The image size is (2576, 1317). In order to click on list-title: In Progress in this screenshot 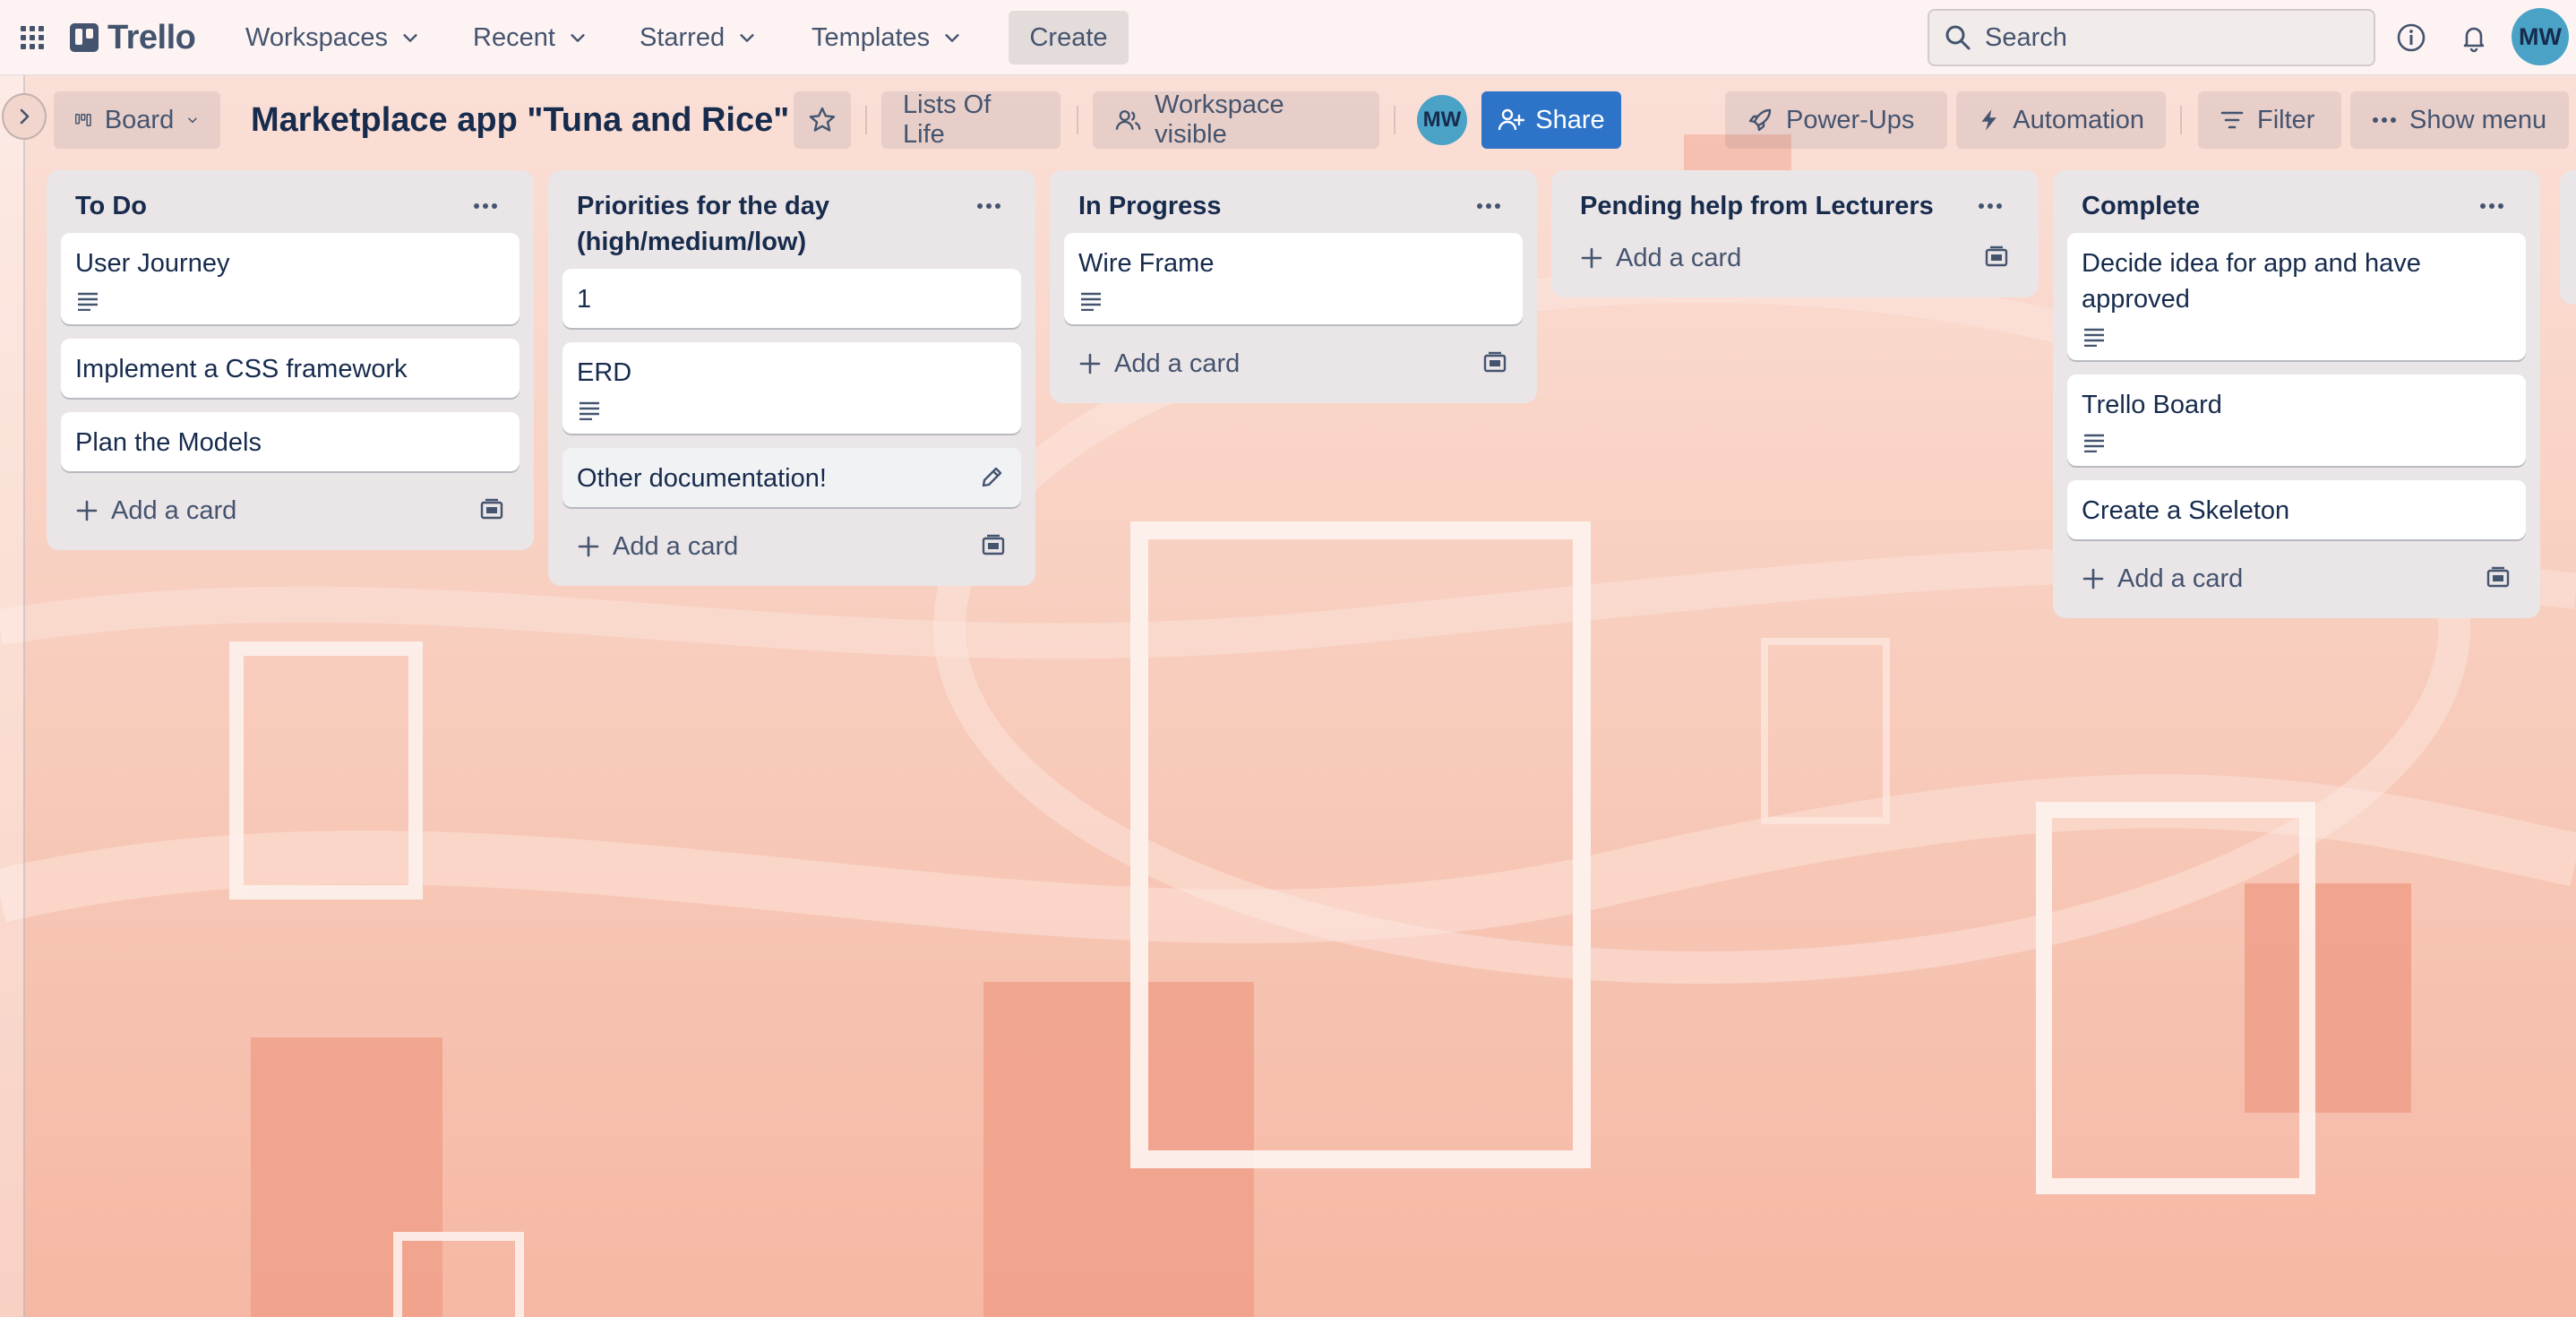, I will do `click(1150, 206)`.